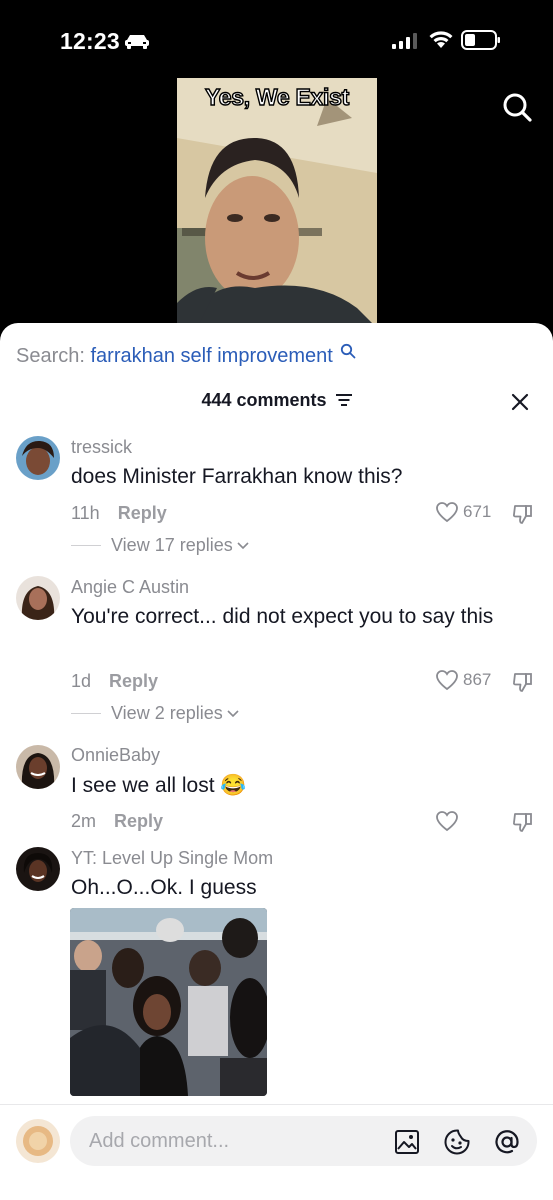 The height and width of the screenshot is (1200, 553). Describe the element at coordinates (404, 41) in the screenshot. I see `signal-icon` at that location.